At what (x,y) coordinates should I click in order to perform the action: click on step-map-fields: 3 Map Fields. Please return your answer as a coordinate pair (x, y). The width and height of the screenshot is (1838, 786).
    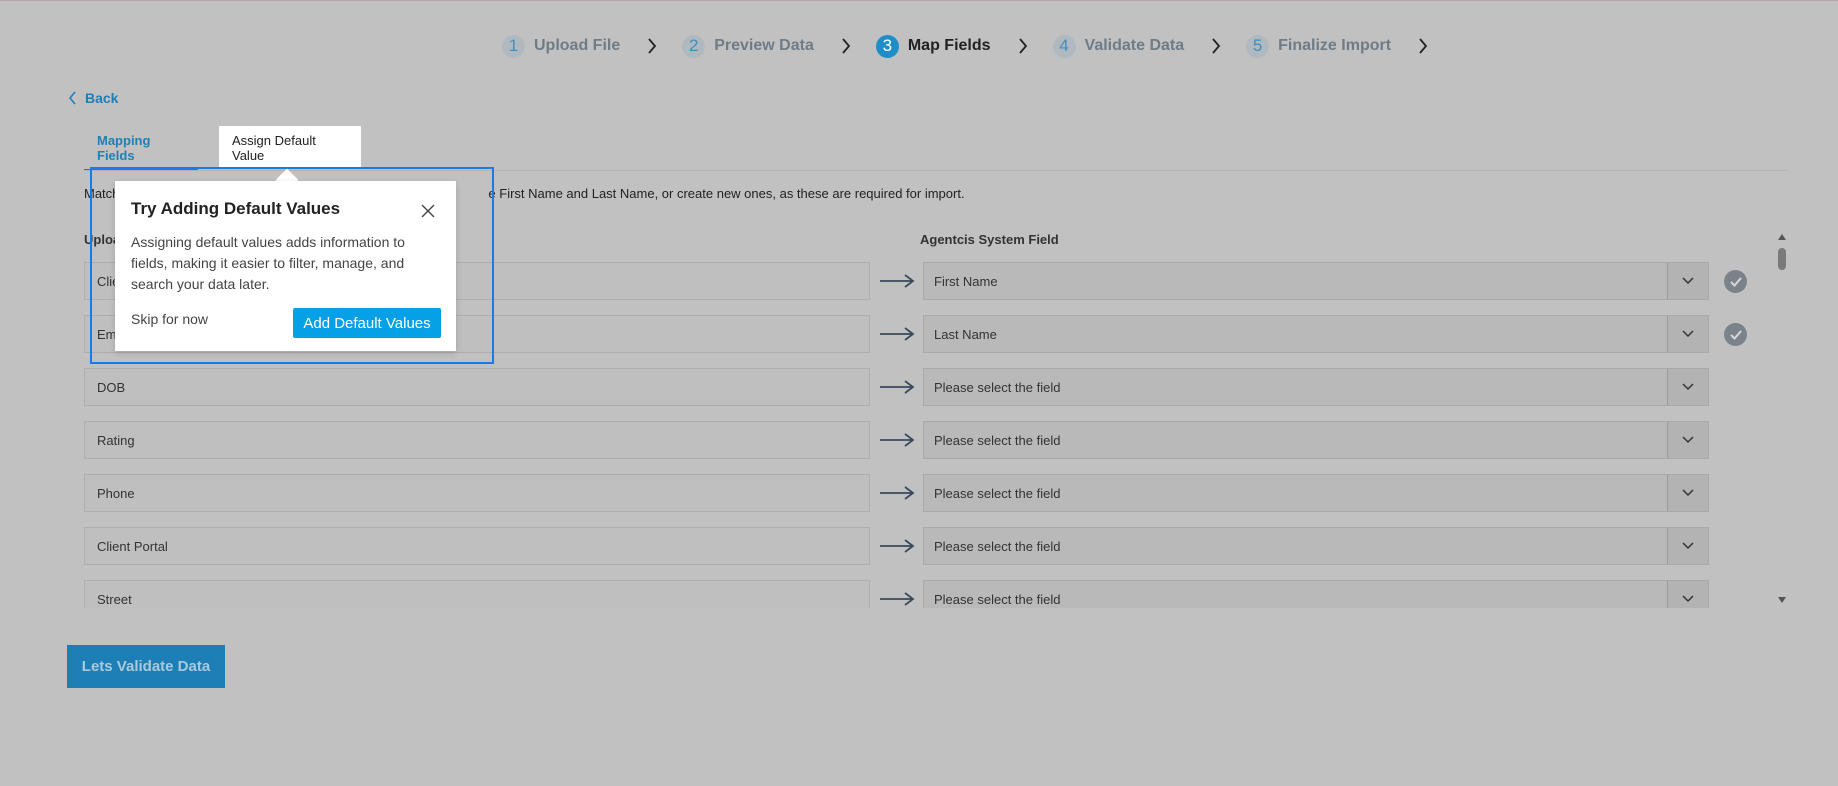
    Looking at the image, I should click on (933, 46).